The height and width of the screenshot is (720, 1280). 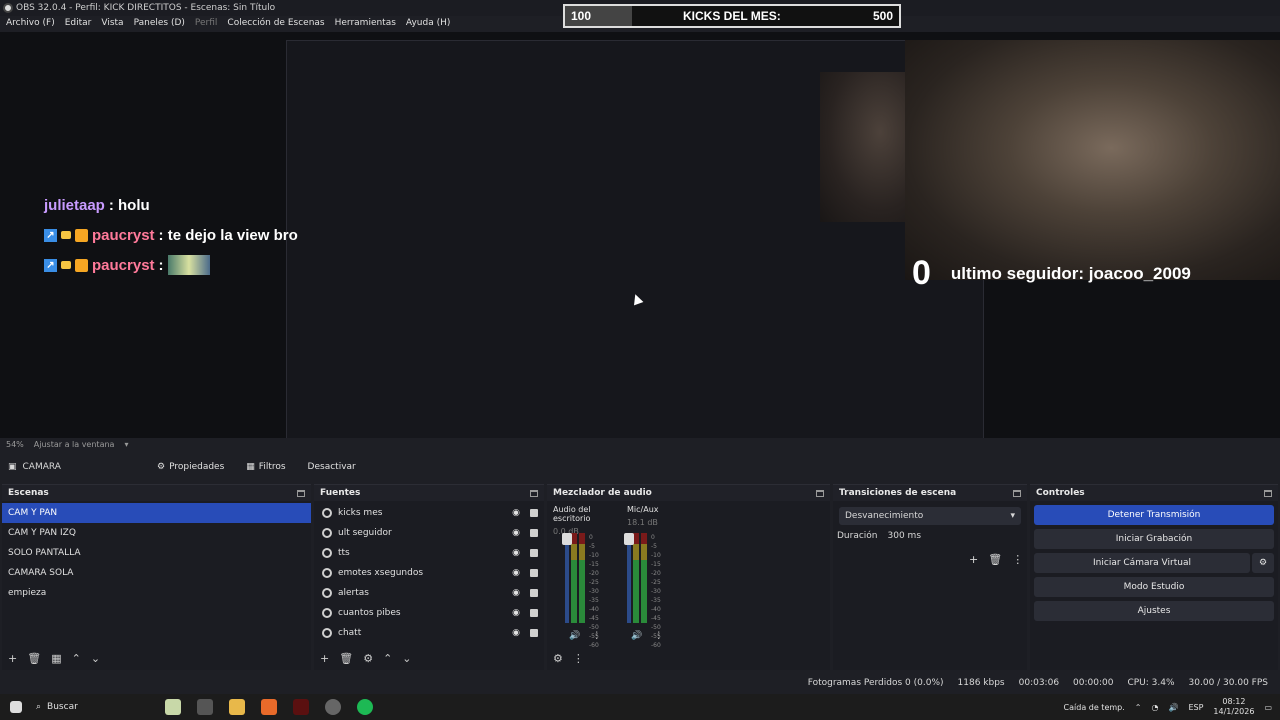 What do you see at coordinates (156, 593) in the screenshot?
I see `scene-item: empieza` at bounding box center [156, 593].